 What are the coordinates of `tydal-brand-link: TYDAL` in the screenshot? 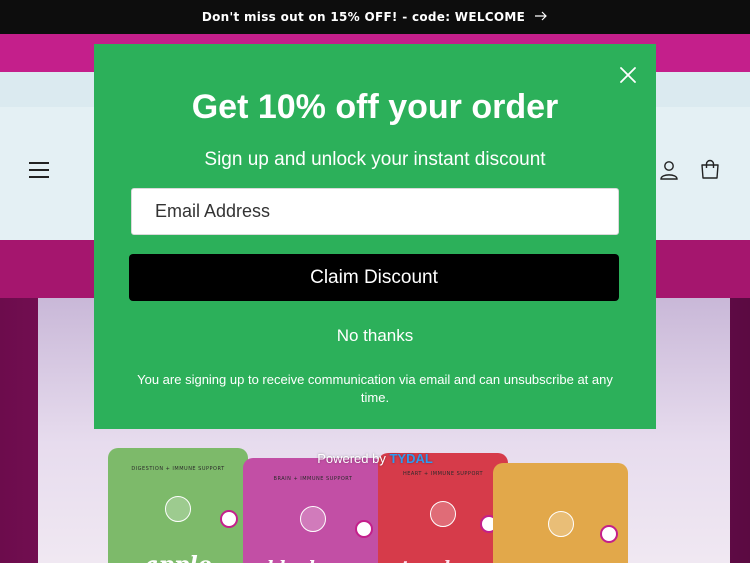 It's located at (410, 458).